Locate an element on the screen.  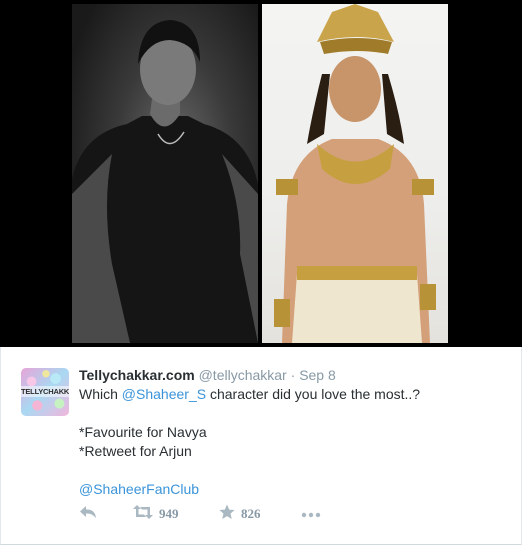
avatar-logo-text: TELLYCHAKKAR is located at coordinates (45, 391).